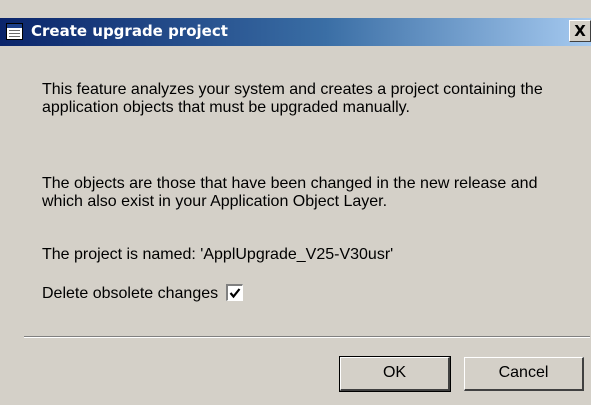 This screenshot has width=591, height=405. I want to click on ok-button: OK, so click(395, 374).